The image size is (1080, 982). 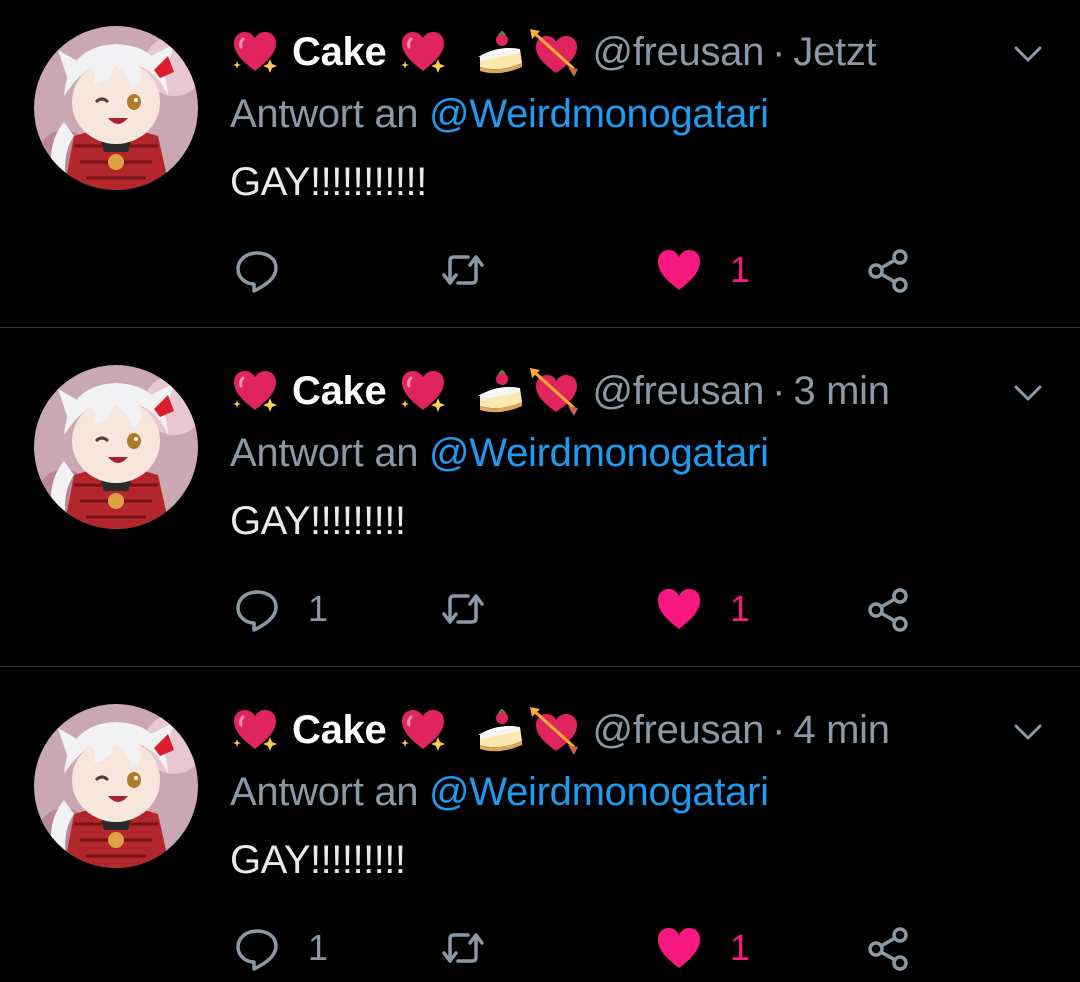 I want to click on timestamp: Jetzt, so click(x=834, y=52).